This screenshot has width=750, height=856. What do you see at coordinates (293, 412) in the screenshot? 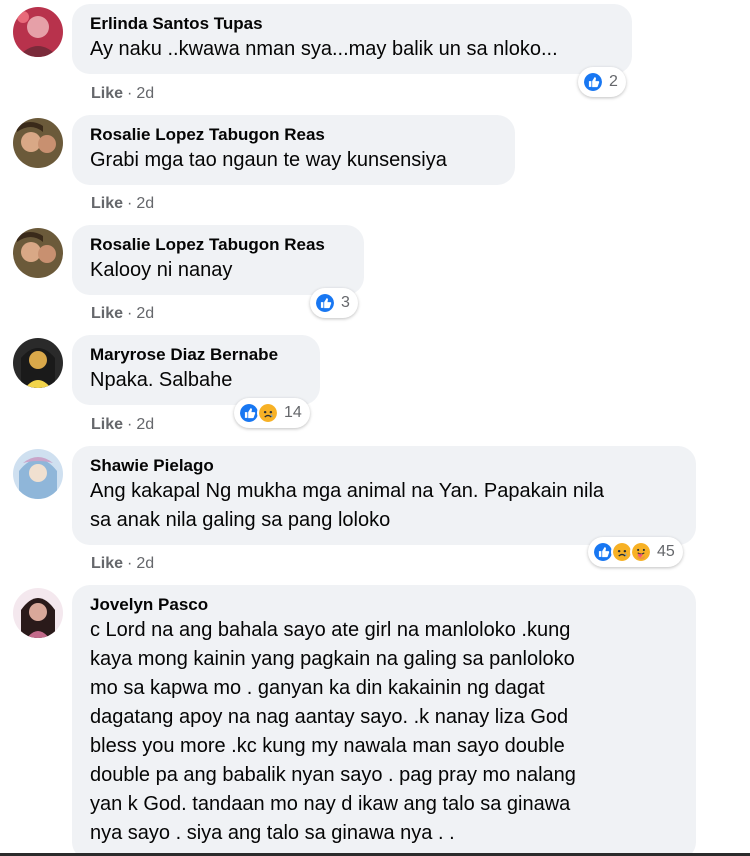
I see `reaction-count: 14` at bounding box center [293, 412].